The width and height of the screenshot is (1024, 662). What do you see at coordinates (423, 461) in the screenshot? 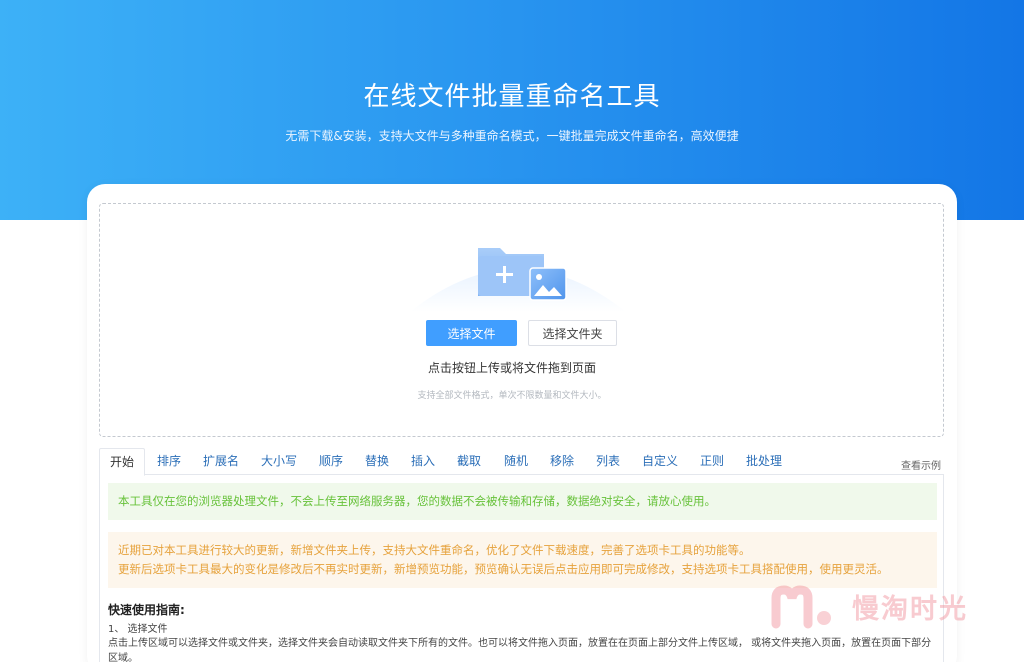
I see `tab-insert: 插入` at bounding box center [423, 461].